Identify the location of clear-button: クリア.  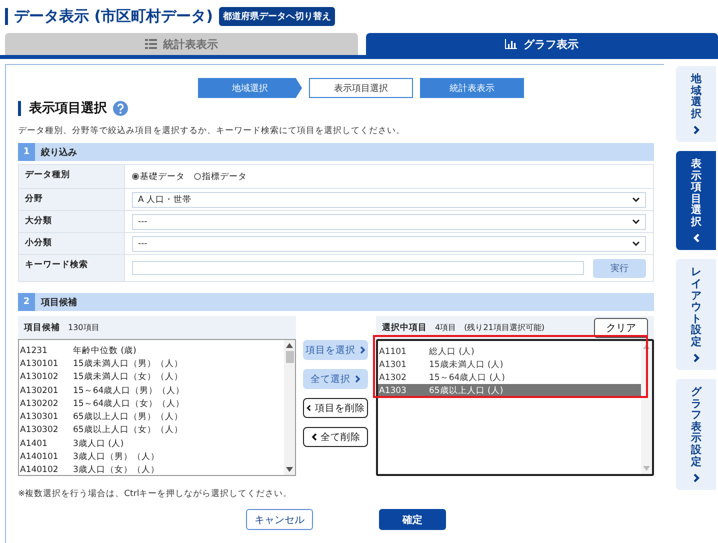
(621, 328).